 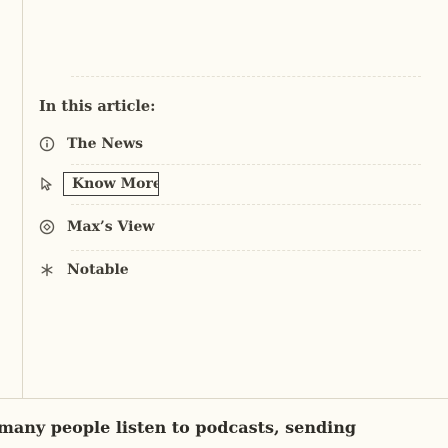 What do you see at coordinates (229, 184) in the screenshot?
I see `toc-item-know-more: Know More` at bounding box center [229, 184].